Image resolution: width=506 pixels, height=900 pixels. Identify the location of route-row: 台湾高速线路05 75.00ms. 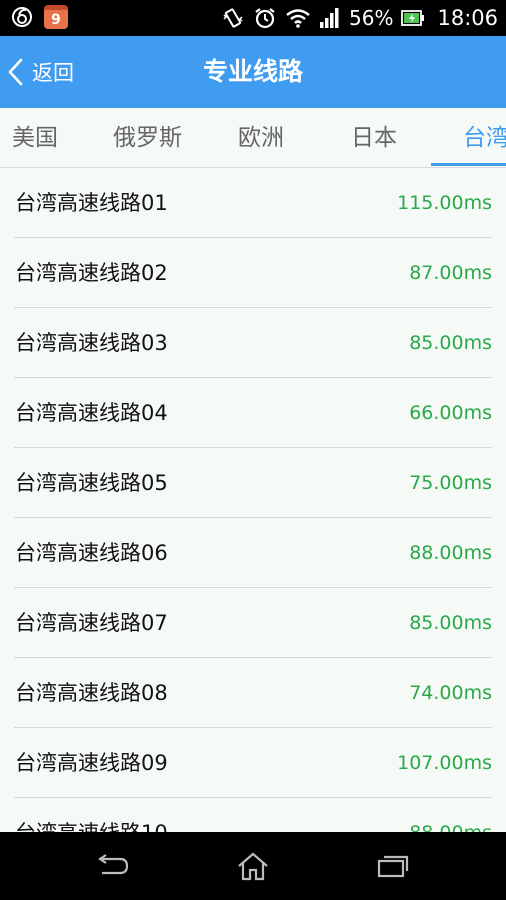
(253, 483).